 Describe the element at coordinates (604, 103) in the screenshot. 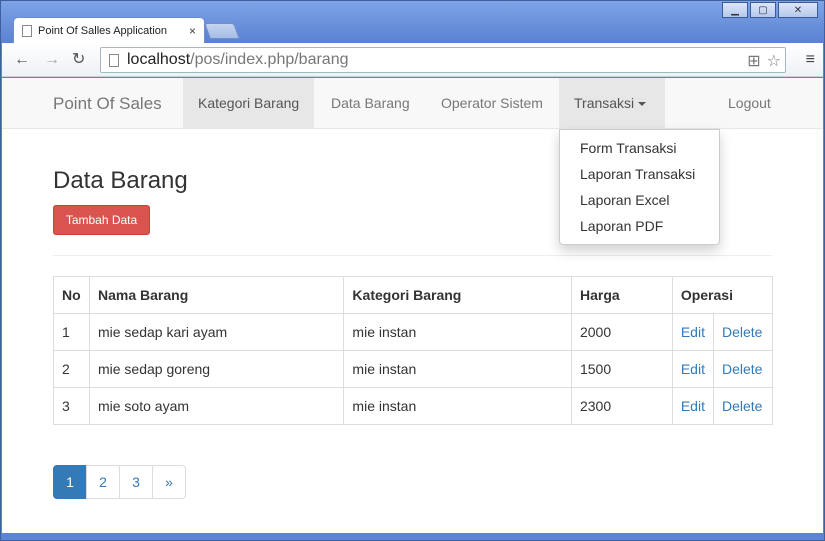

I see `nav-transaksi-label: Transaksi` at that location.